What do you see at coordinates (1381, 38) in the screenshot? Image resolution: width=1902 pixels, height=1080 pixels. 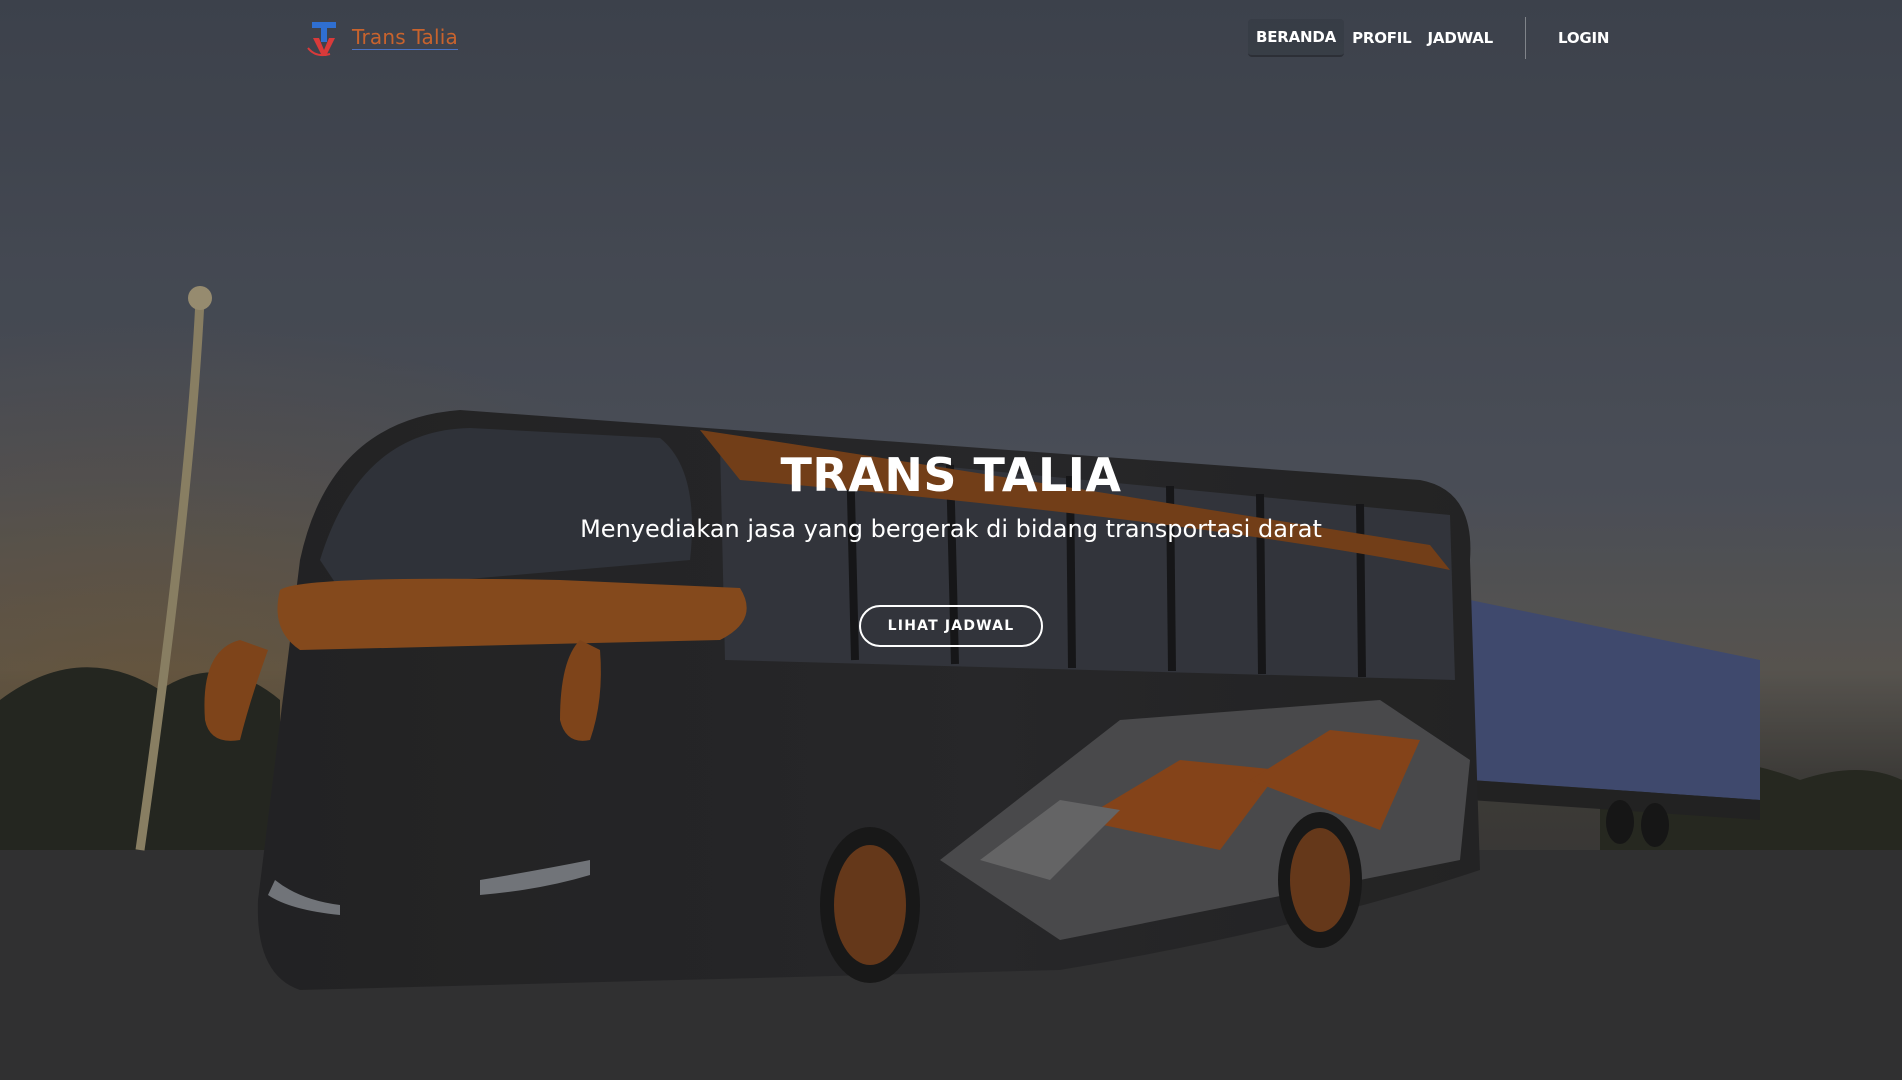 I see `nav-item-profil: PROFIL` at bounding box center [1381, 38].